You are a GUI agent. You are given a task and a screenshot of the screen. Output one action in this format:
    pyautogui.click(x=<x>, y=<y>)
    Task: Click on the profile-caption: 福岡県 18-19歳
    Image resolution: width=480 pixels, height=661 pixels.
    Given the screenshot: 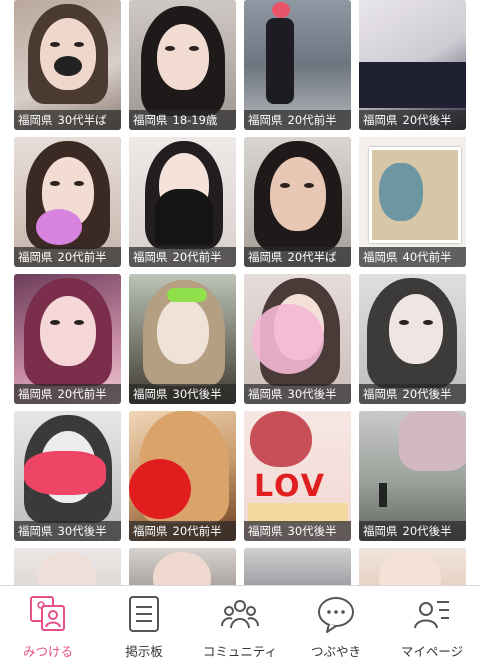 What is the action you would take?
    pyautogui.click(x=182, y=120)
    